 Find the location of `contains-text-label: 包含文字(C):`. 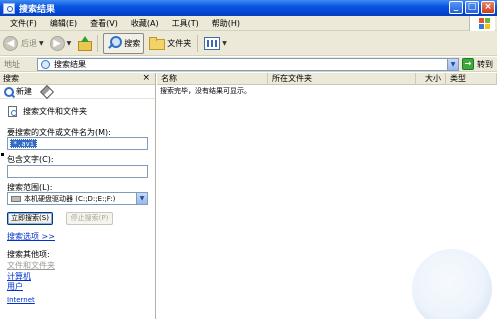

contains-text-label: 包含文字(C): is located at coordinates (30, 159).